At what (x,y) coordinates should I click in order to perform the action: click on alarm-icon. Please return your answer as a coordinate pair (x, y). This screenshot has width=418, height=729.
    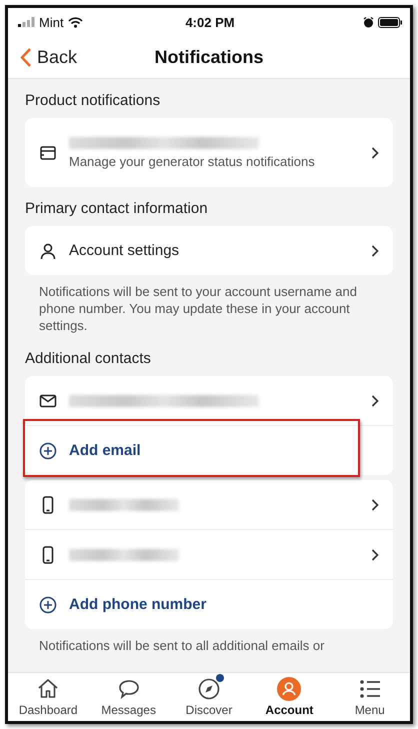
    Looking at the image, I should click on (368, 22).